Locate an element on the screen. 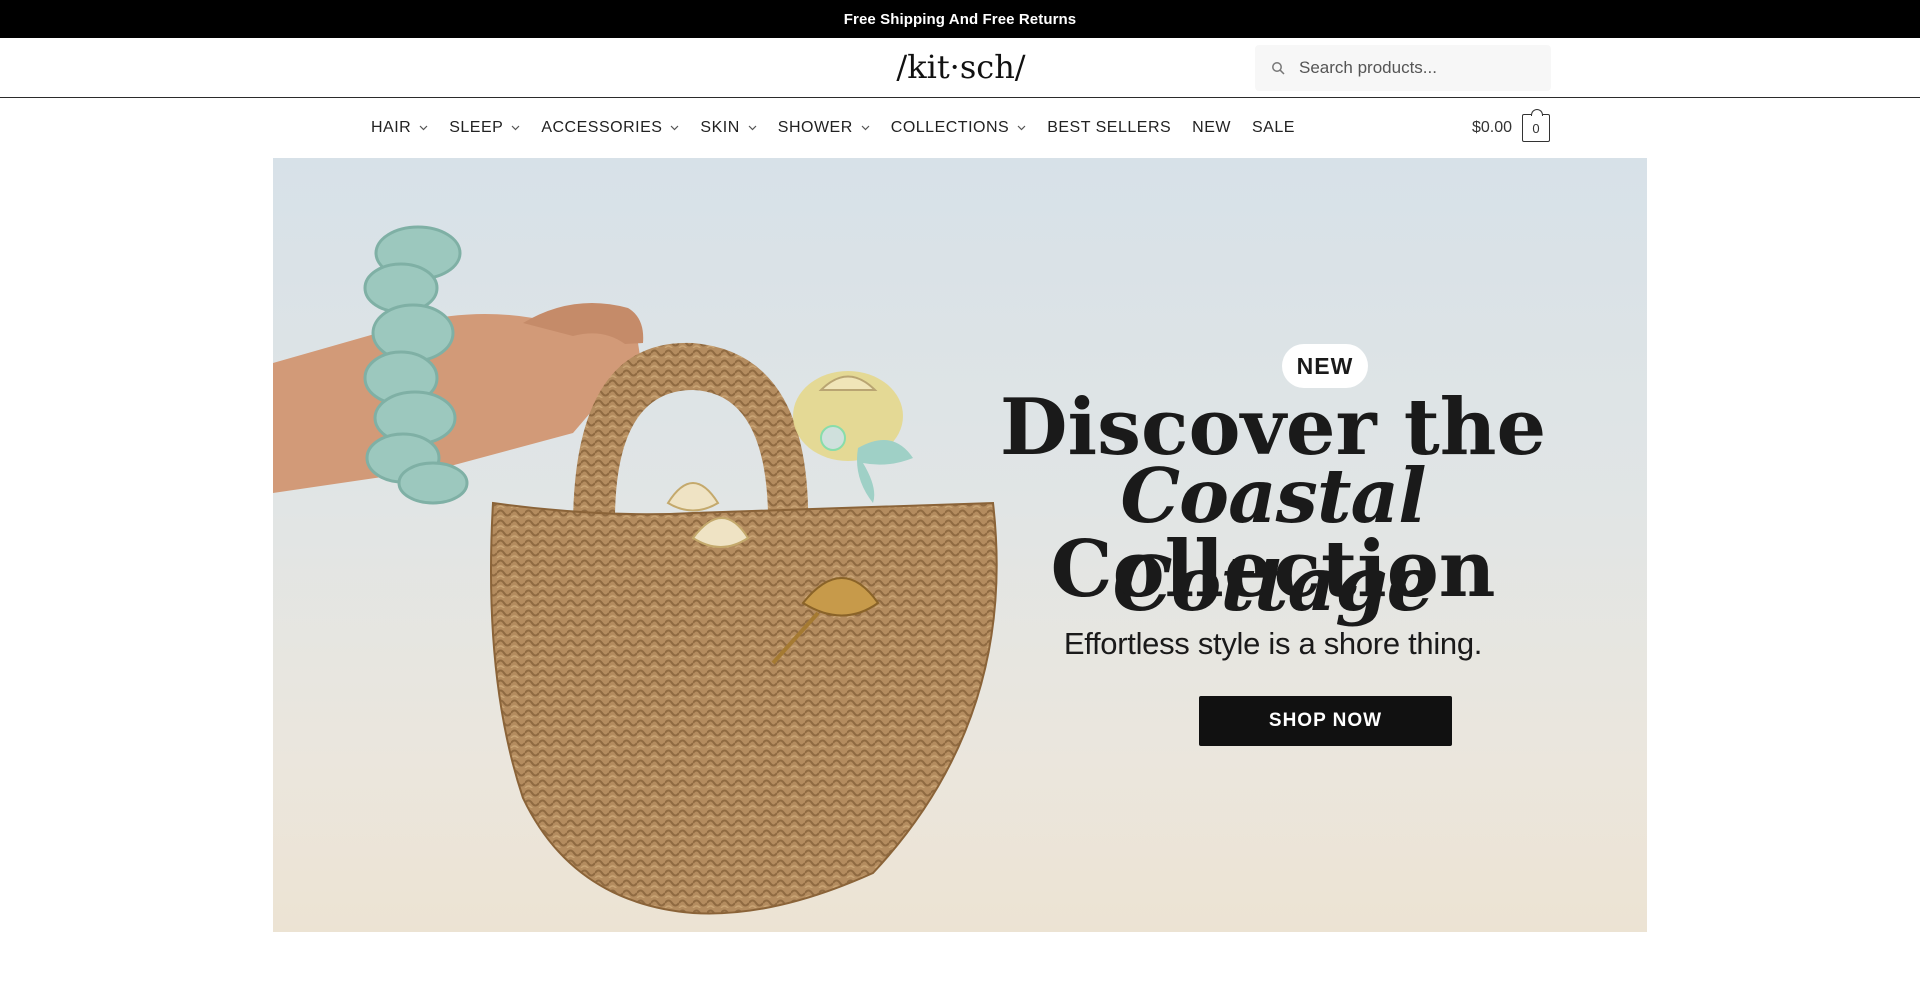  nav-item-label: SALE is located at coordinates (1273, 127).